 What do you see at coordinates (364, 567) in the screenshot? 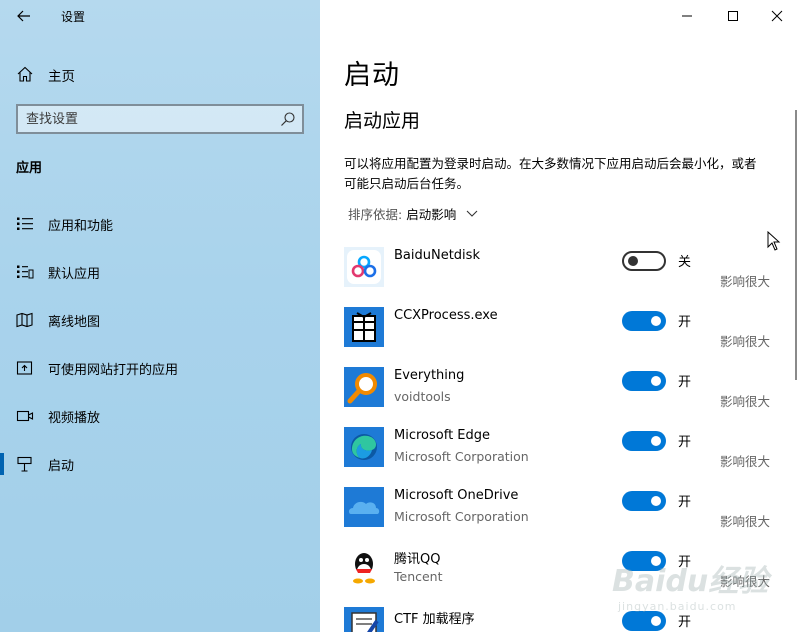
I see `qq-icon` at bounding box center [364, 567].